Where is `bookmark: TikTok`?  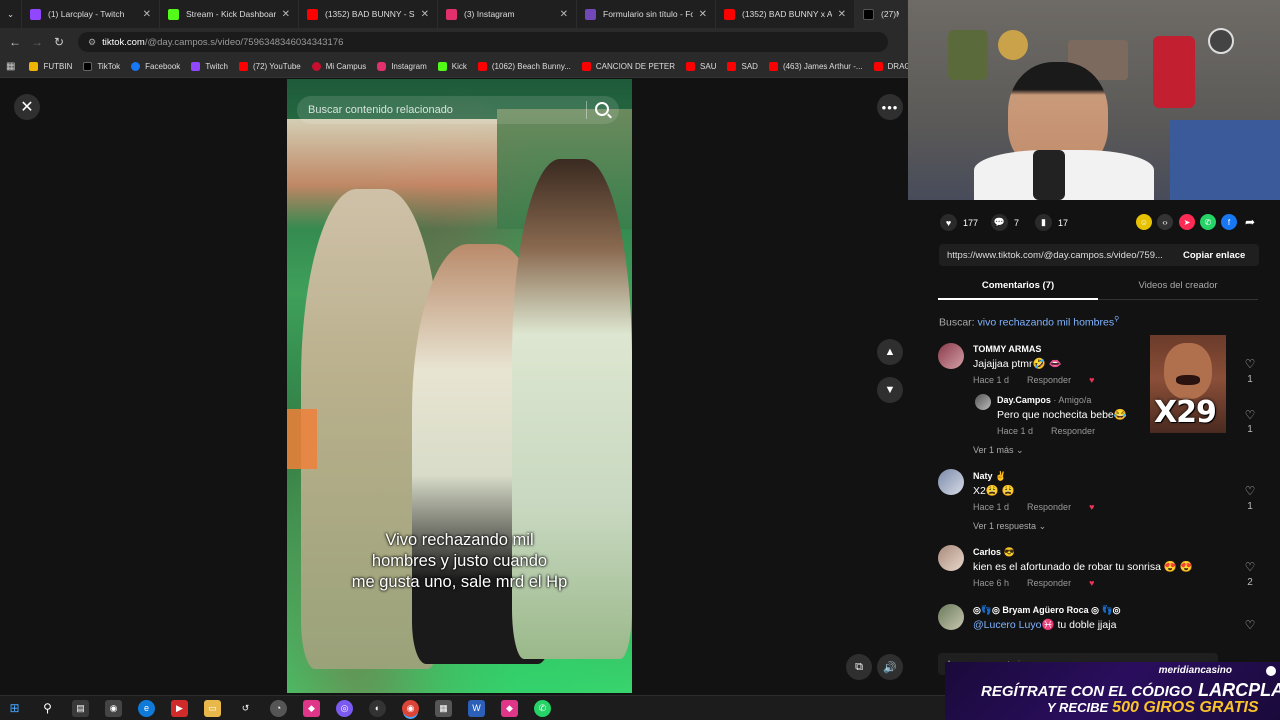
bookmark: TikTok is located at coordinates (101, 66).